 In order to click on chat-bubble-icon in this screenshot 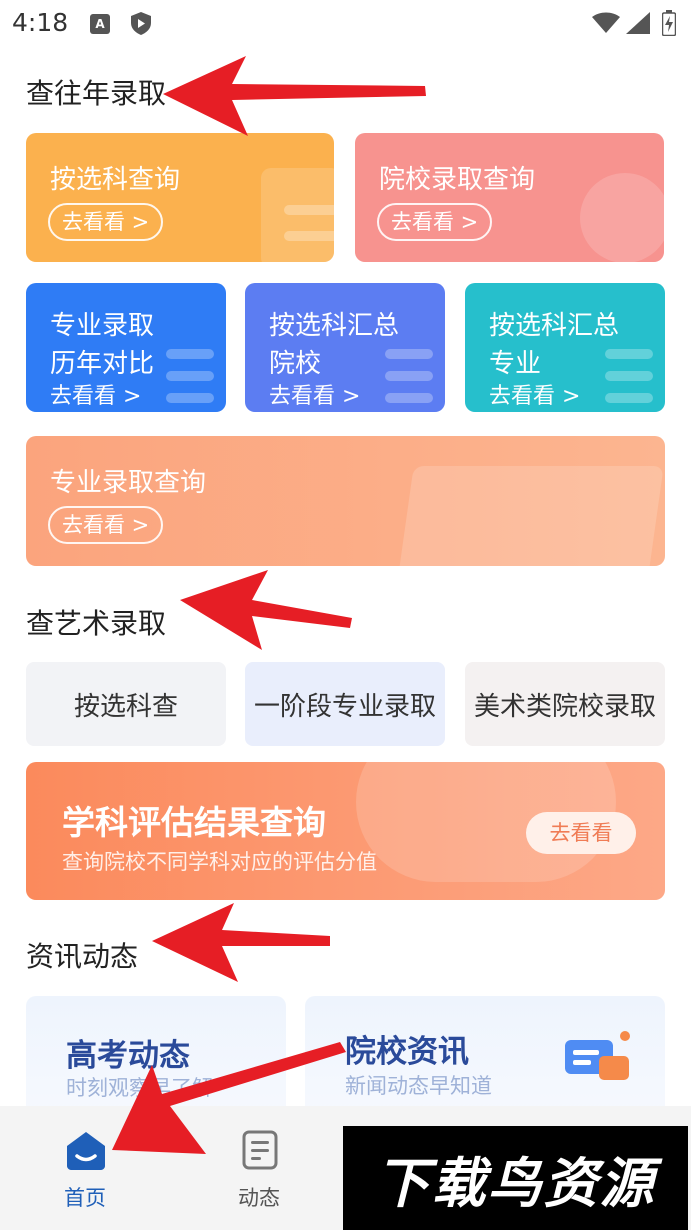, I will do `click(597, 1055)`.